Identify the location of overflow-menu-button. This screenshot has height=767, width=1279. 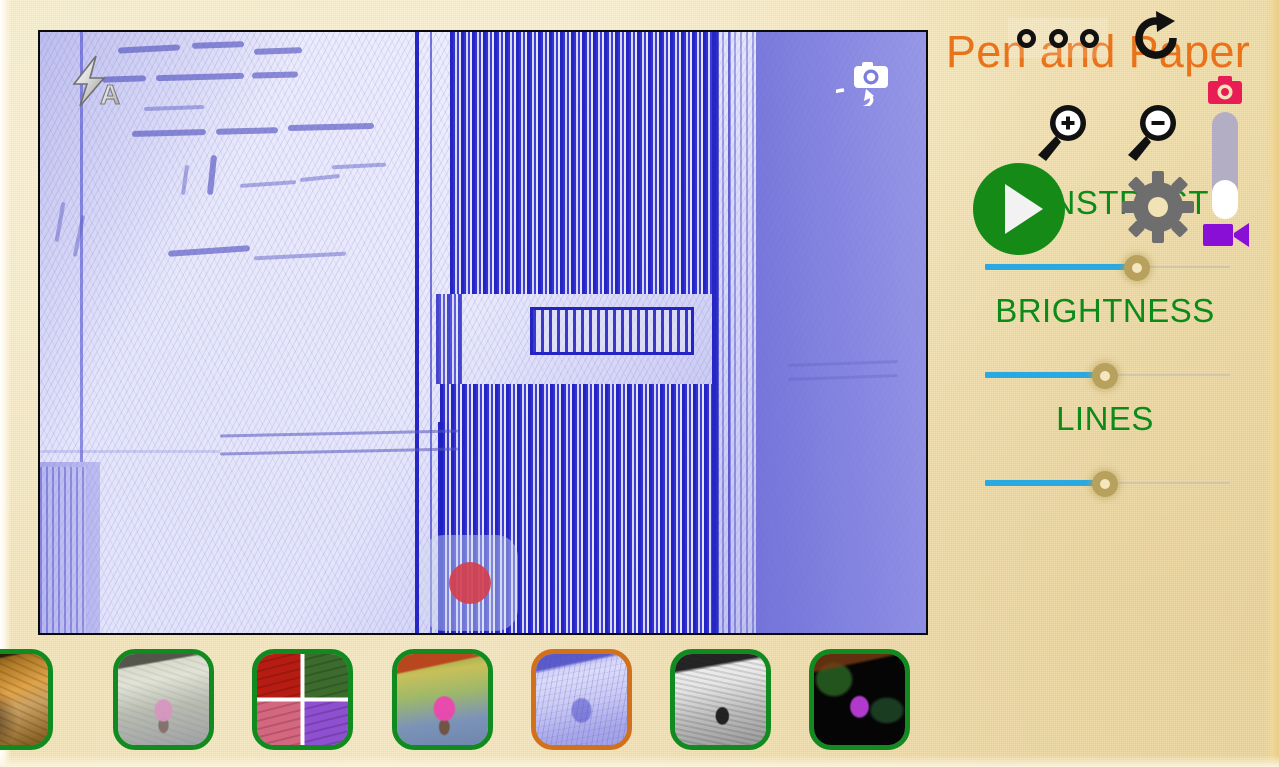
(1058, 38).